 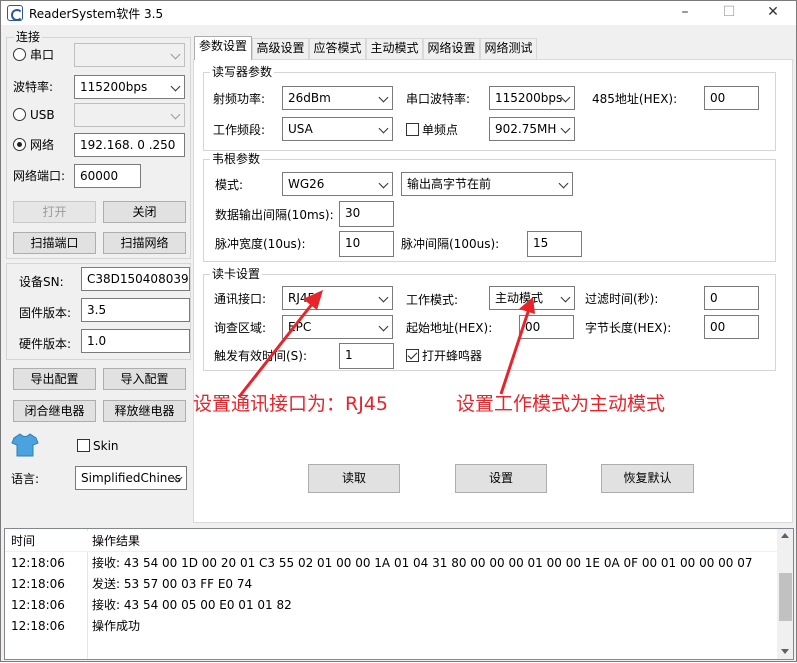 What do you see at coordinates (731, 298) in the screenshot?
I see `filter-time-input: 0` at bounding box center [731, 298].